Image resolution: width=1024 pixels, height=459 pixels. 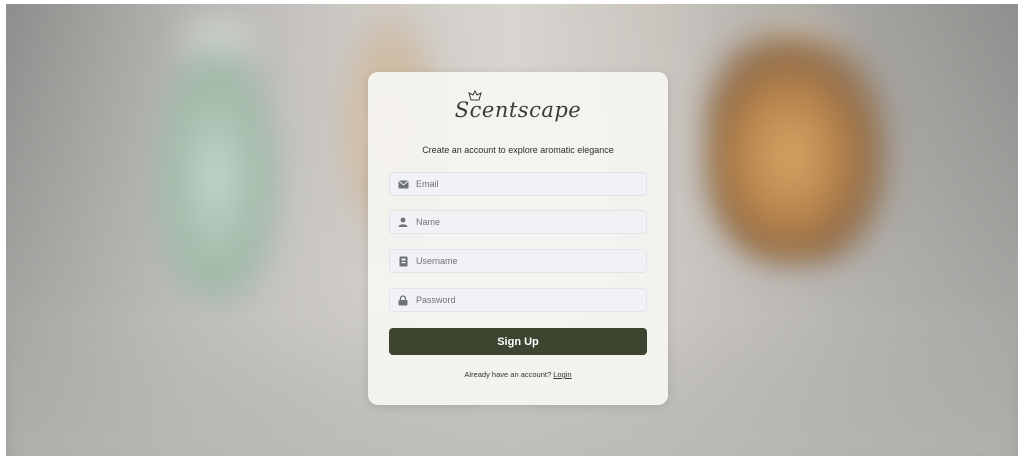 What do you see at coordinates (531, 261) in the screenshot?
I see `username-input` at bounding box center [531, 261].